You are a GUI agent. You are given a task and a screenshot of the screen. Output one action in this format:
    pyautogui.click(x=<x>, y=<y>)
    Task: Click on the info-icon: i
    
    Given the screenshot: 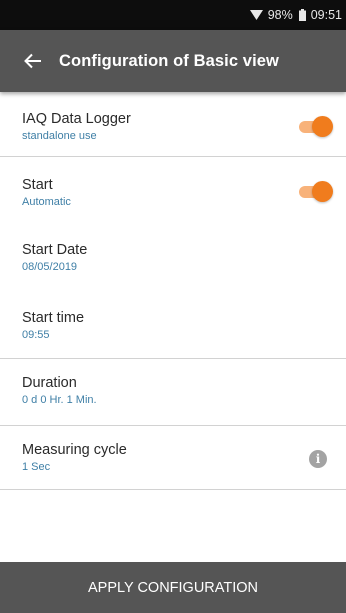 What is the action you would take?
    pyautogui.click(x=318, y=459)
    